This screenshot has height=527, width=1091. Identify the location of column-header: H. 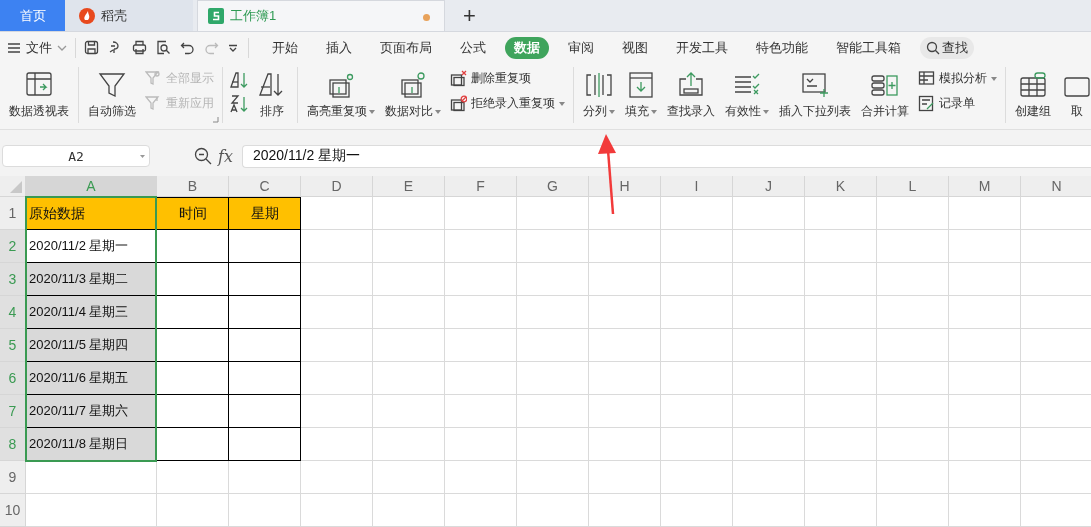
(625, 186).